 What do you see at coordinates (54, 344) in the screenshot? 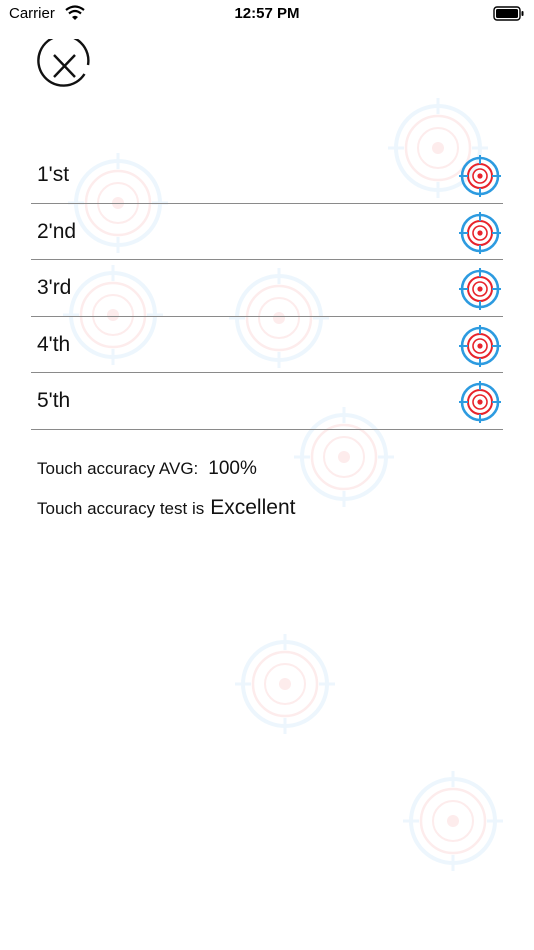
I see `tap-label: 4'th` at bounding box center [54, 344].